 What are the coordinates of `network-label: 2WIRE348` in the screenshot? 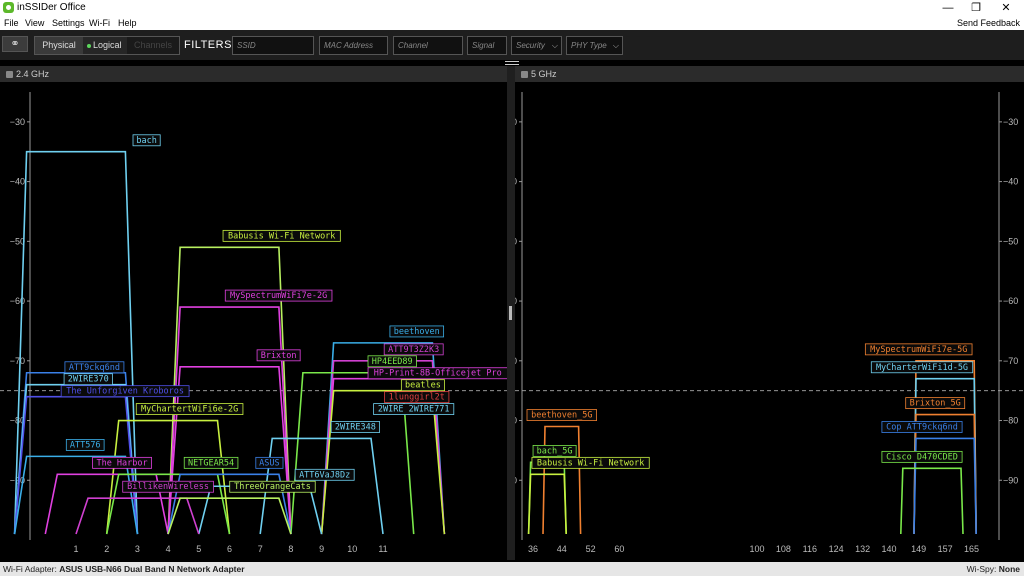 It's located at (355, 428).